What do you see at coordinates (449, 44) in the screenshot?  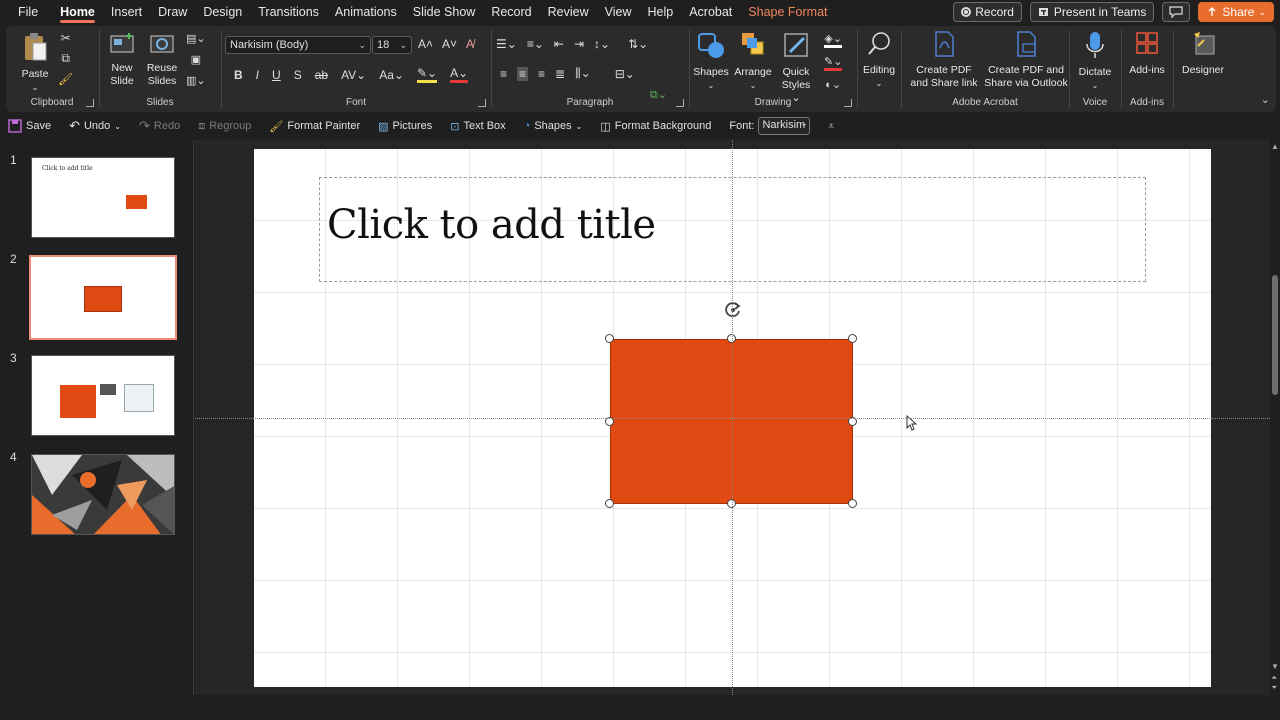 I see `shrink-font-icon: A˅` at bounding box center [449, 44].